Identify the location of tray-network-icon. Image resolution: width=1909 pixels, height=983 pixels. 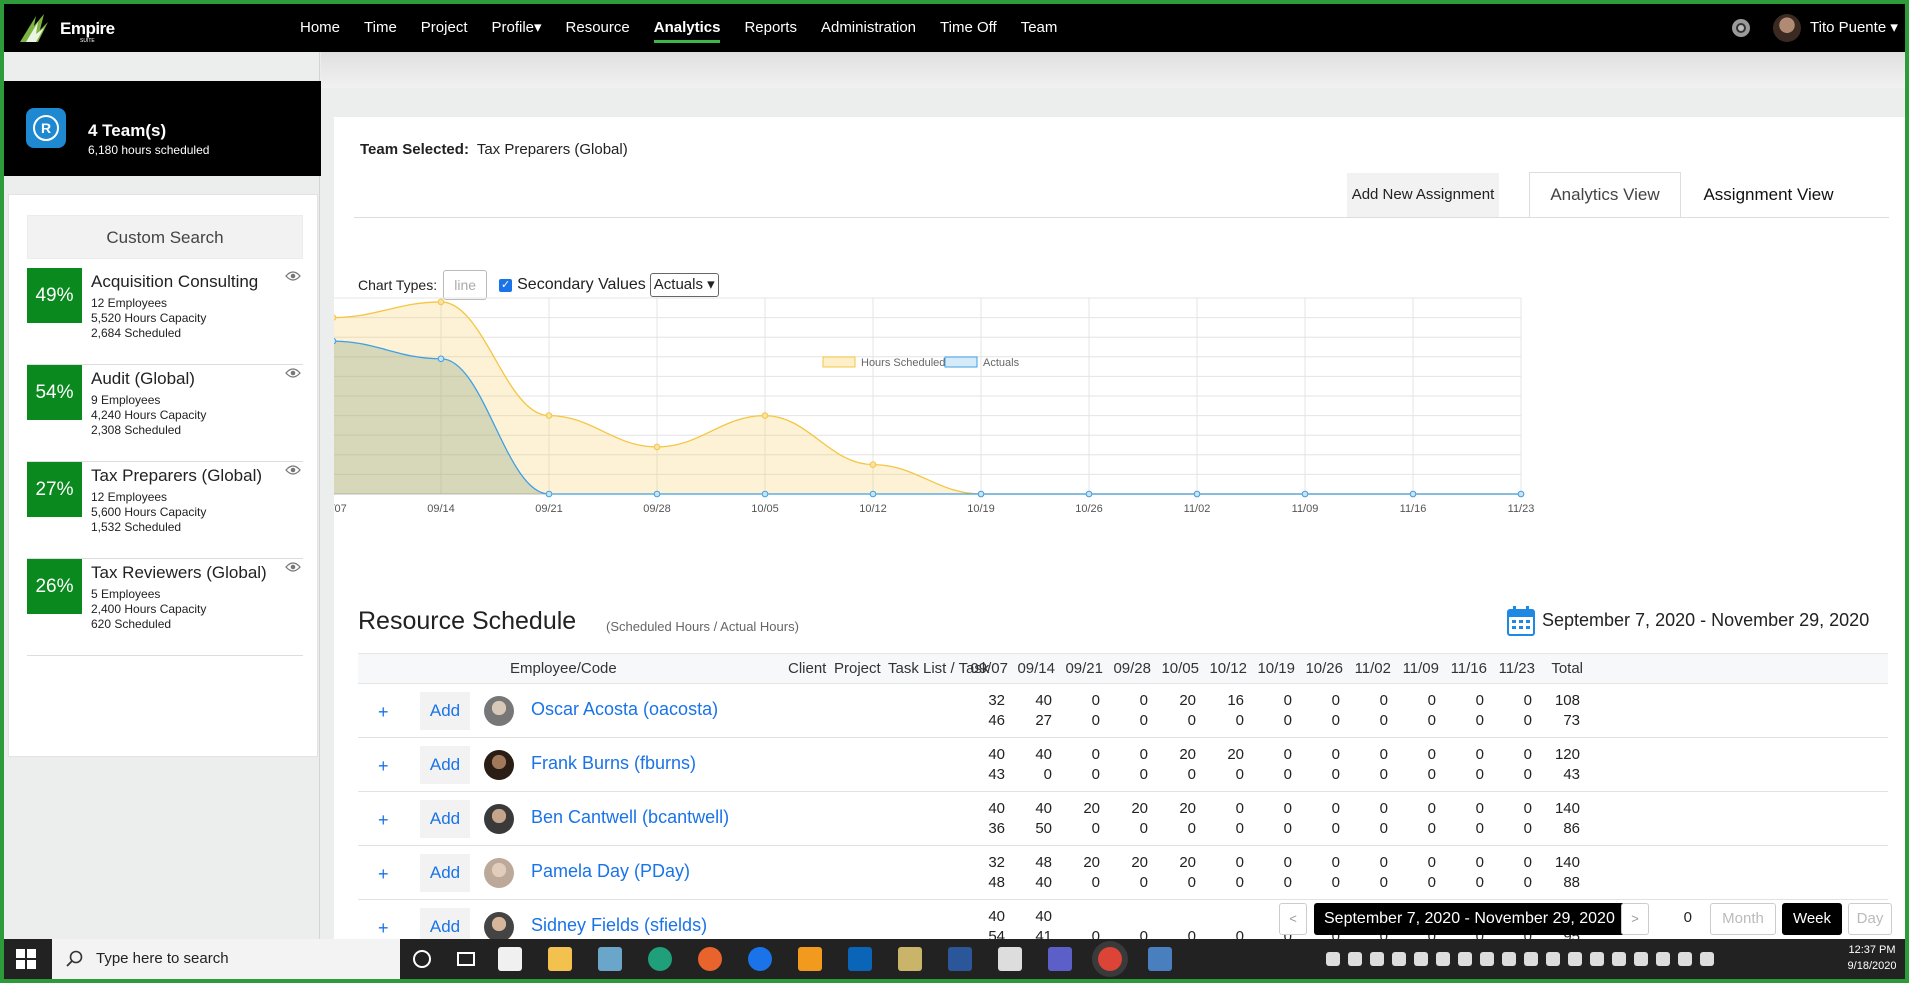
(1443, 959).